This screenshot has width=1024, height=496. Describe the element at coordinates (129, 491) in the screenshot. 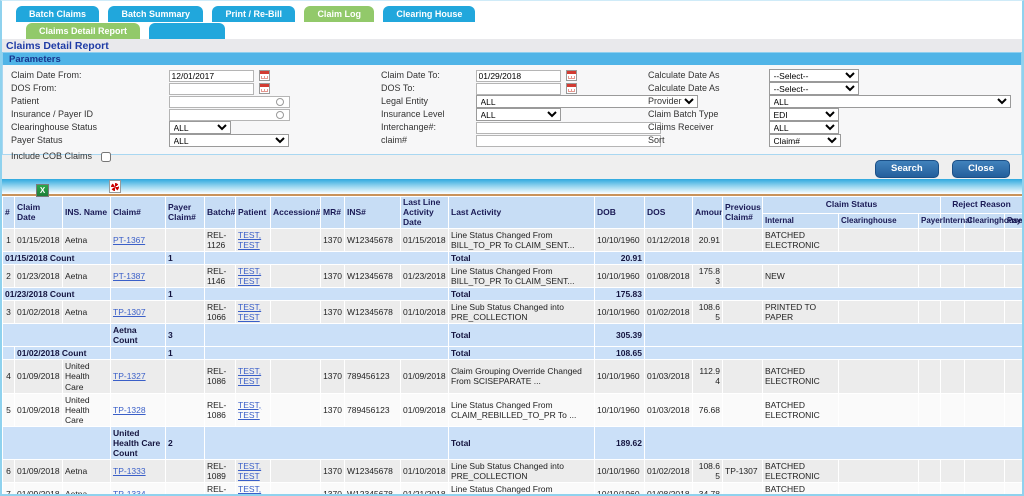

I see `claim-link: TP-1334` at that location.